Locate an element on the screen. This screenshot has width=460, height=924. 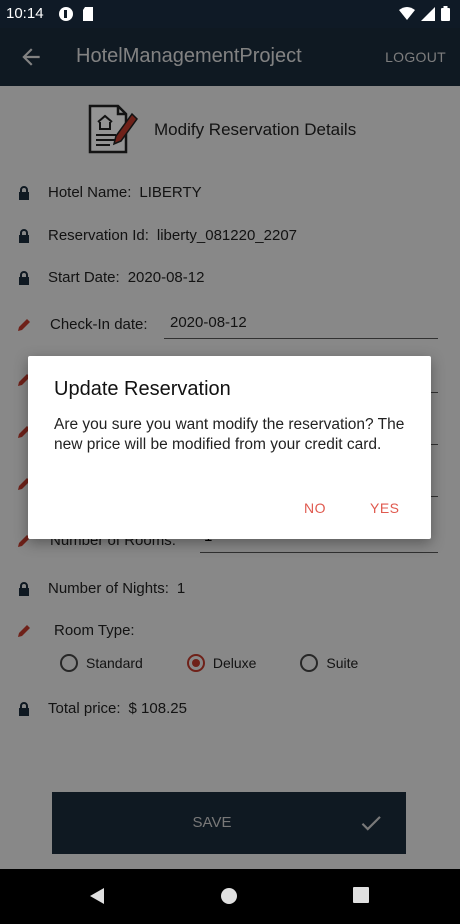
status-system-icons is located at coordinates (424, 13).